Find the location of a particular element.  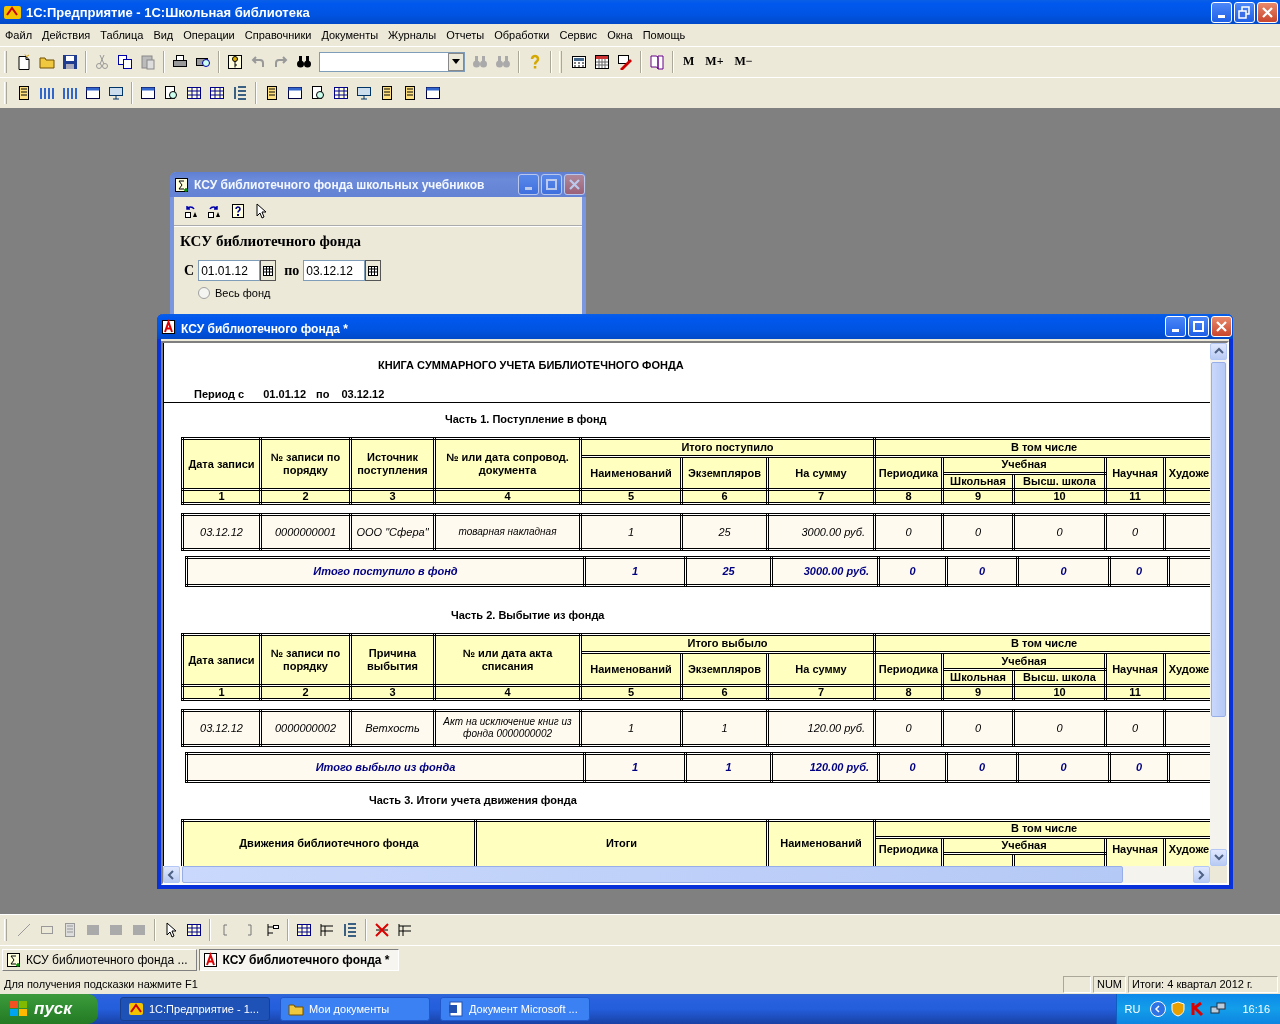

start-button: пуск is located at coordinates (49, 1009).